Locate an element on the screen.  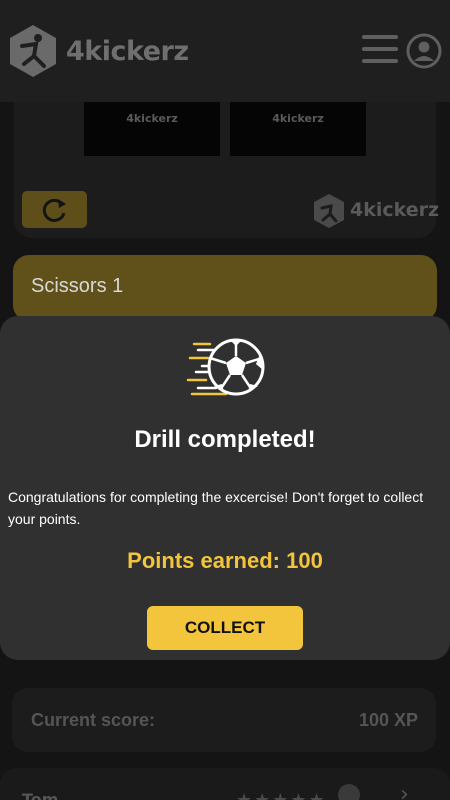
replay-button is located at coordinates (54, 209).